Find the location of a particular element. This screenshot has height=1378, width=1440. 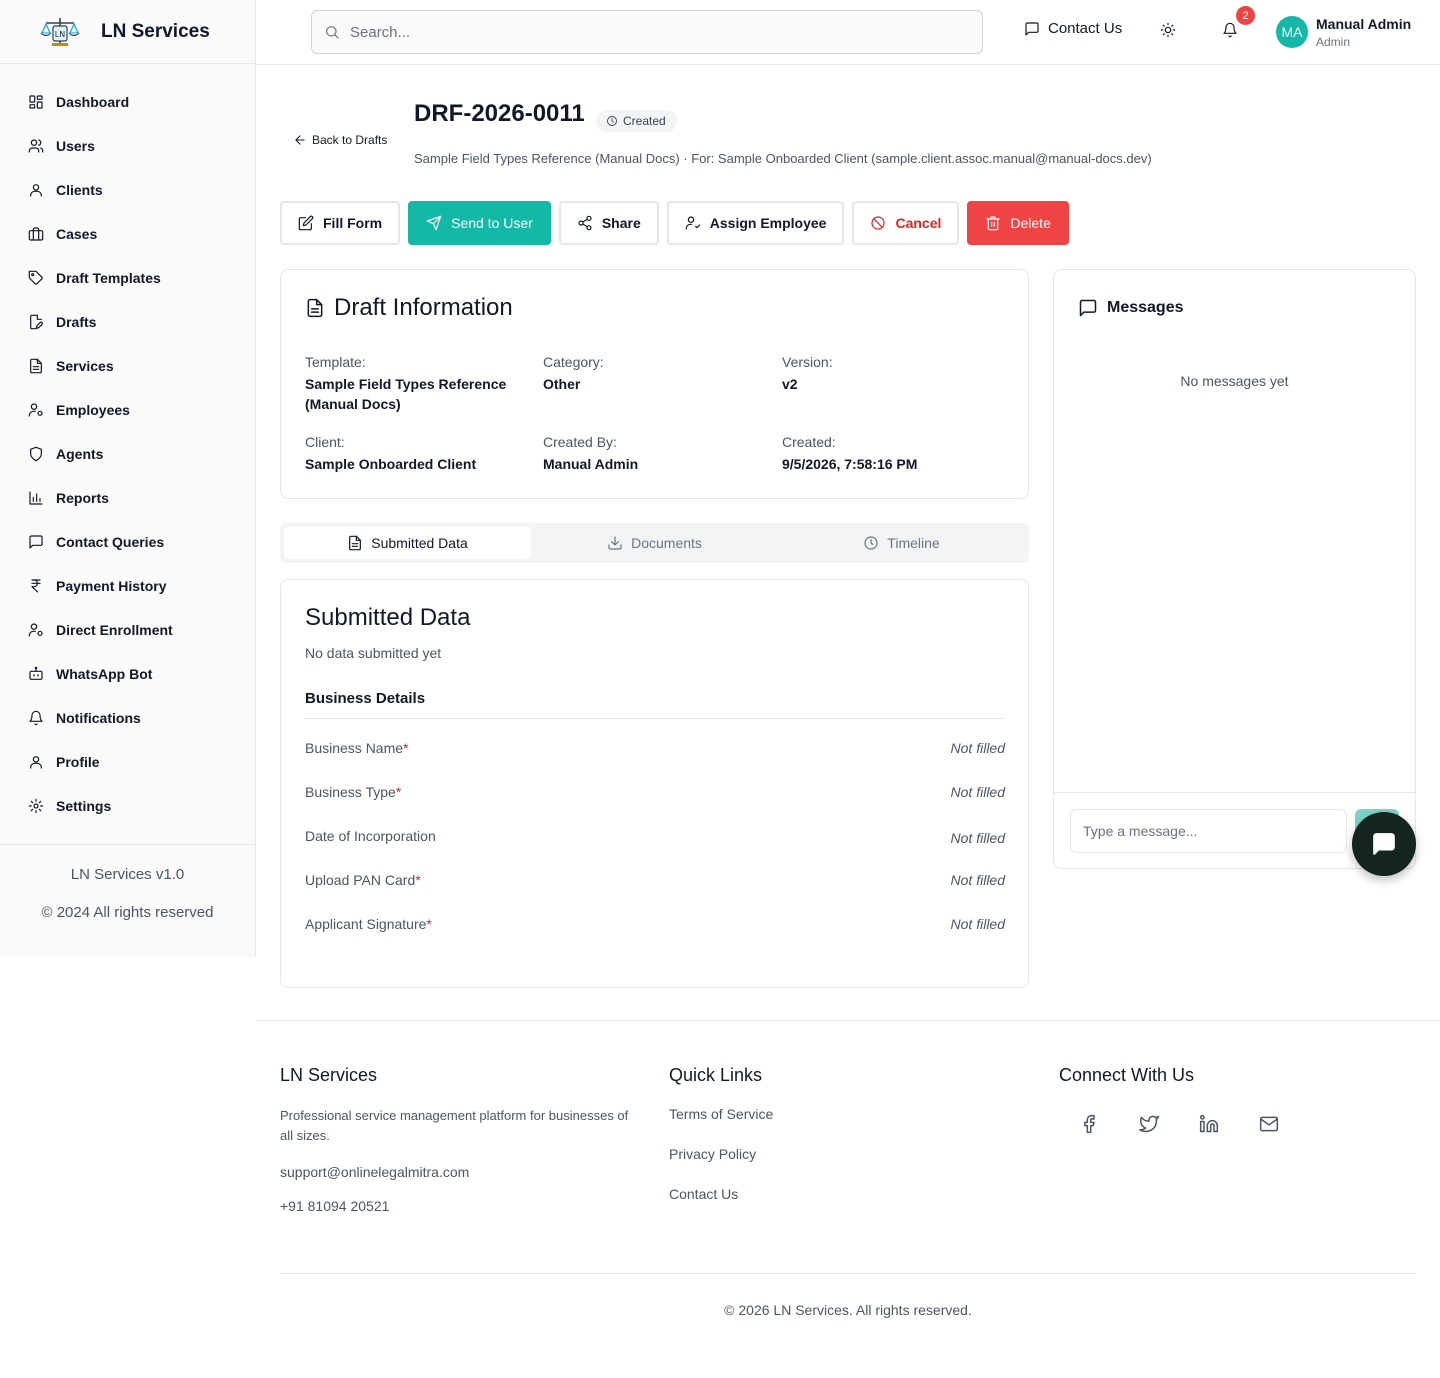

sidebar-item-draft-templates: Draft Templates is located at coordinates (127, 278).